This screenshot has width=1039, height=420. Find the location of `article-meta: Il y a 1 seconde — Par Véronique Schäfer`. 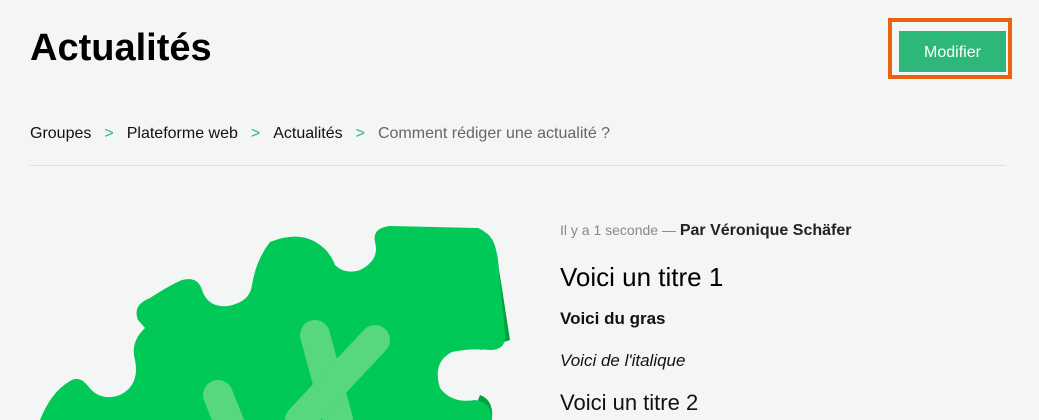

article-meta: Il y a 1 seconde — Par Véronique Schäfer is located at coordinates (785, 230).